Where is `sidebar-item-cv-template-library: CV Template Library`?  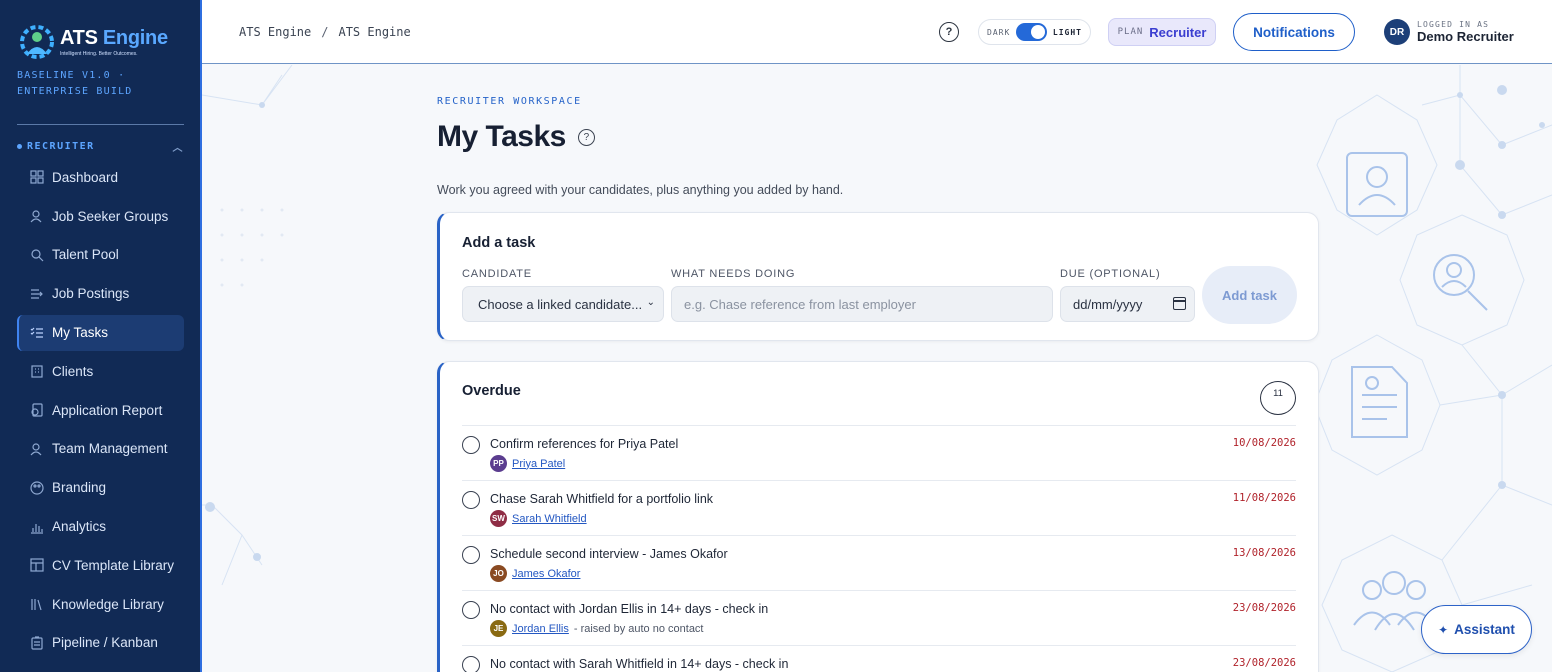
sidebar-item-cv-template-library: CV Template Library is located at coordinates (100, 565).